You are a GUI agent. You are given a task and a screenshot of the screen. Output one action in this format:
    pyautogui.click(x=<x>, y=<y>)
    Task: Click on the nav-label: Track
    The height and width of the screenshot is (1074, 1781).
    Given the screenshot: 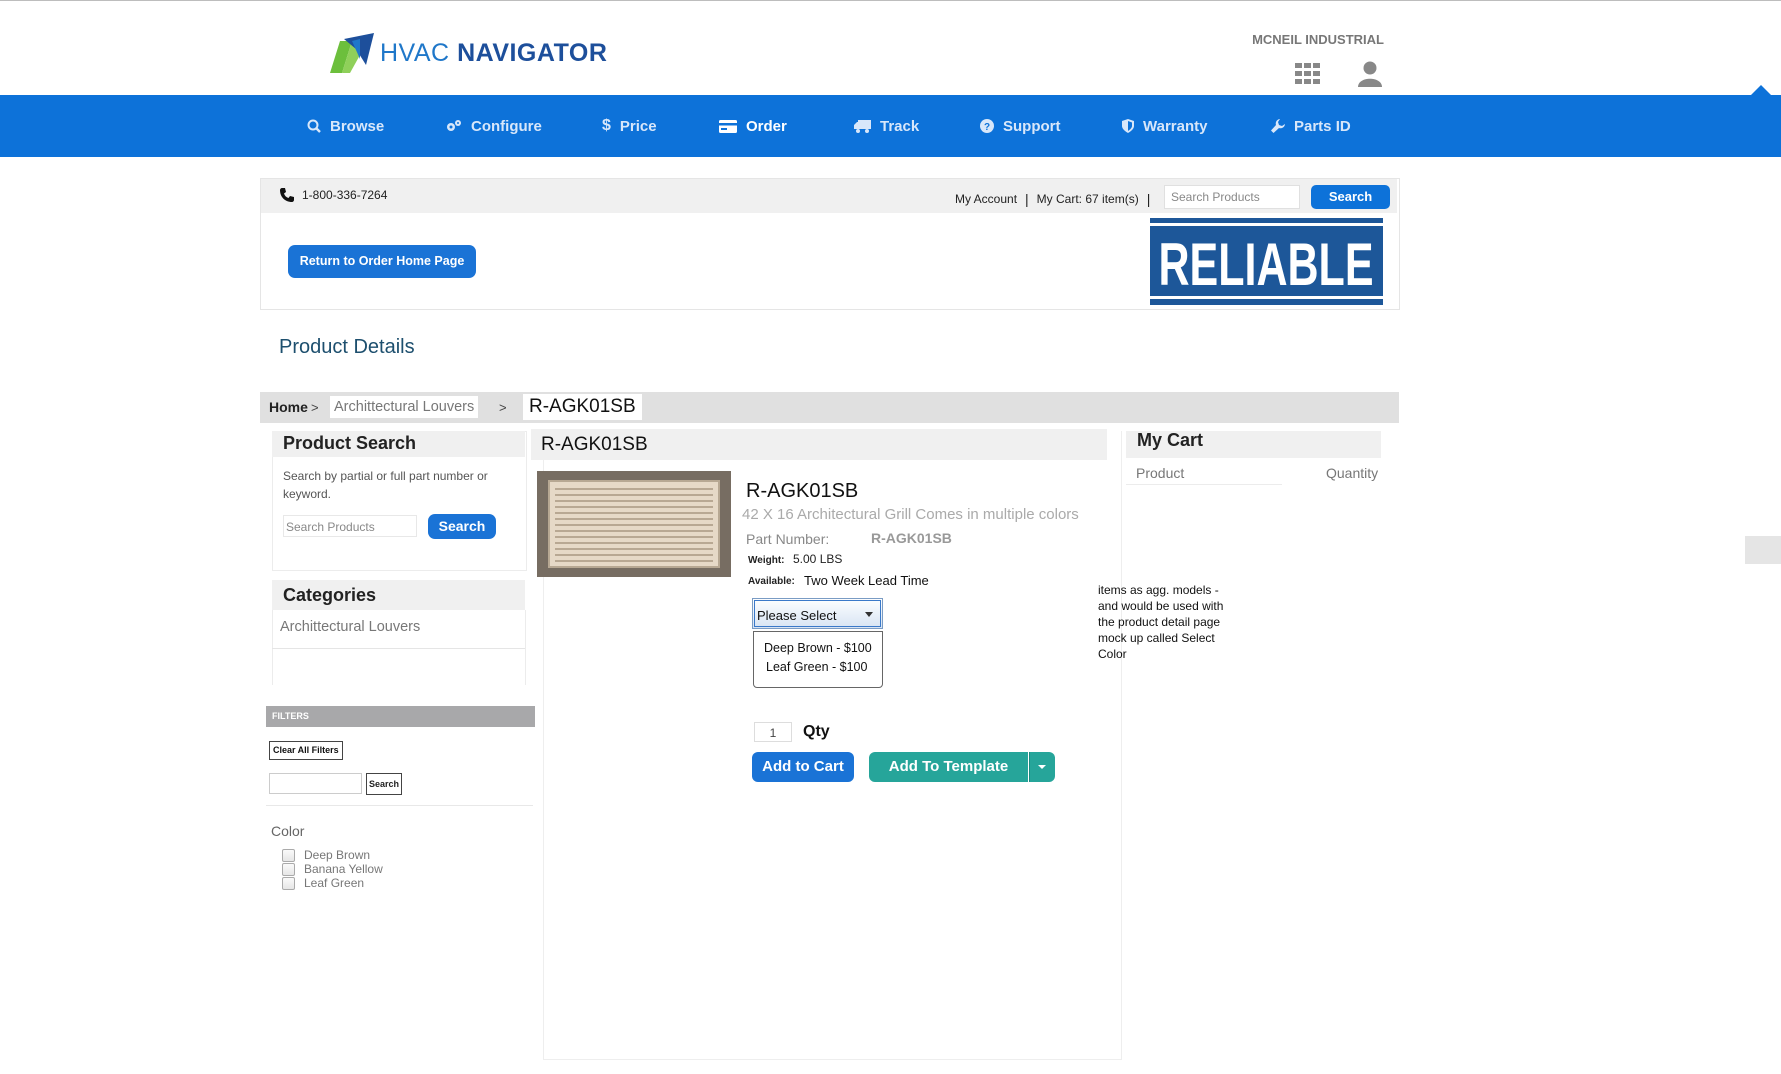 What is the action you would take?
    pyautogui.click(x=900, y=126)
    